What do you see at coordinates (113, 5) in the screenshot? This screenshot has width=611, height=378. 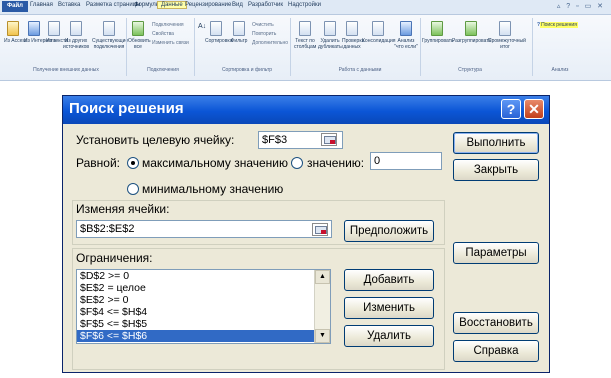 I see `tab-page-layout: Разметка страницы` at bounding box center [113, 5].